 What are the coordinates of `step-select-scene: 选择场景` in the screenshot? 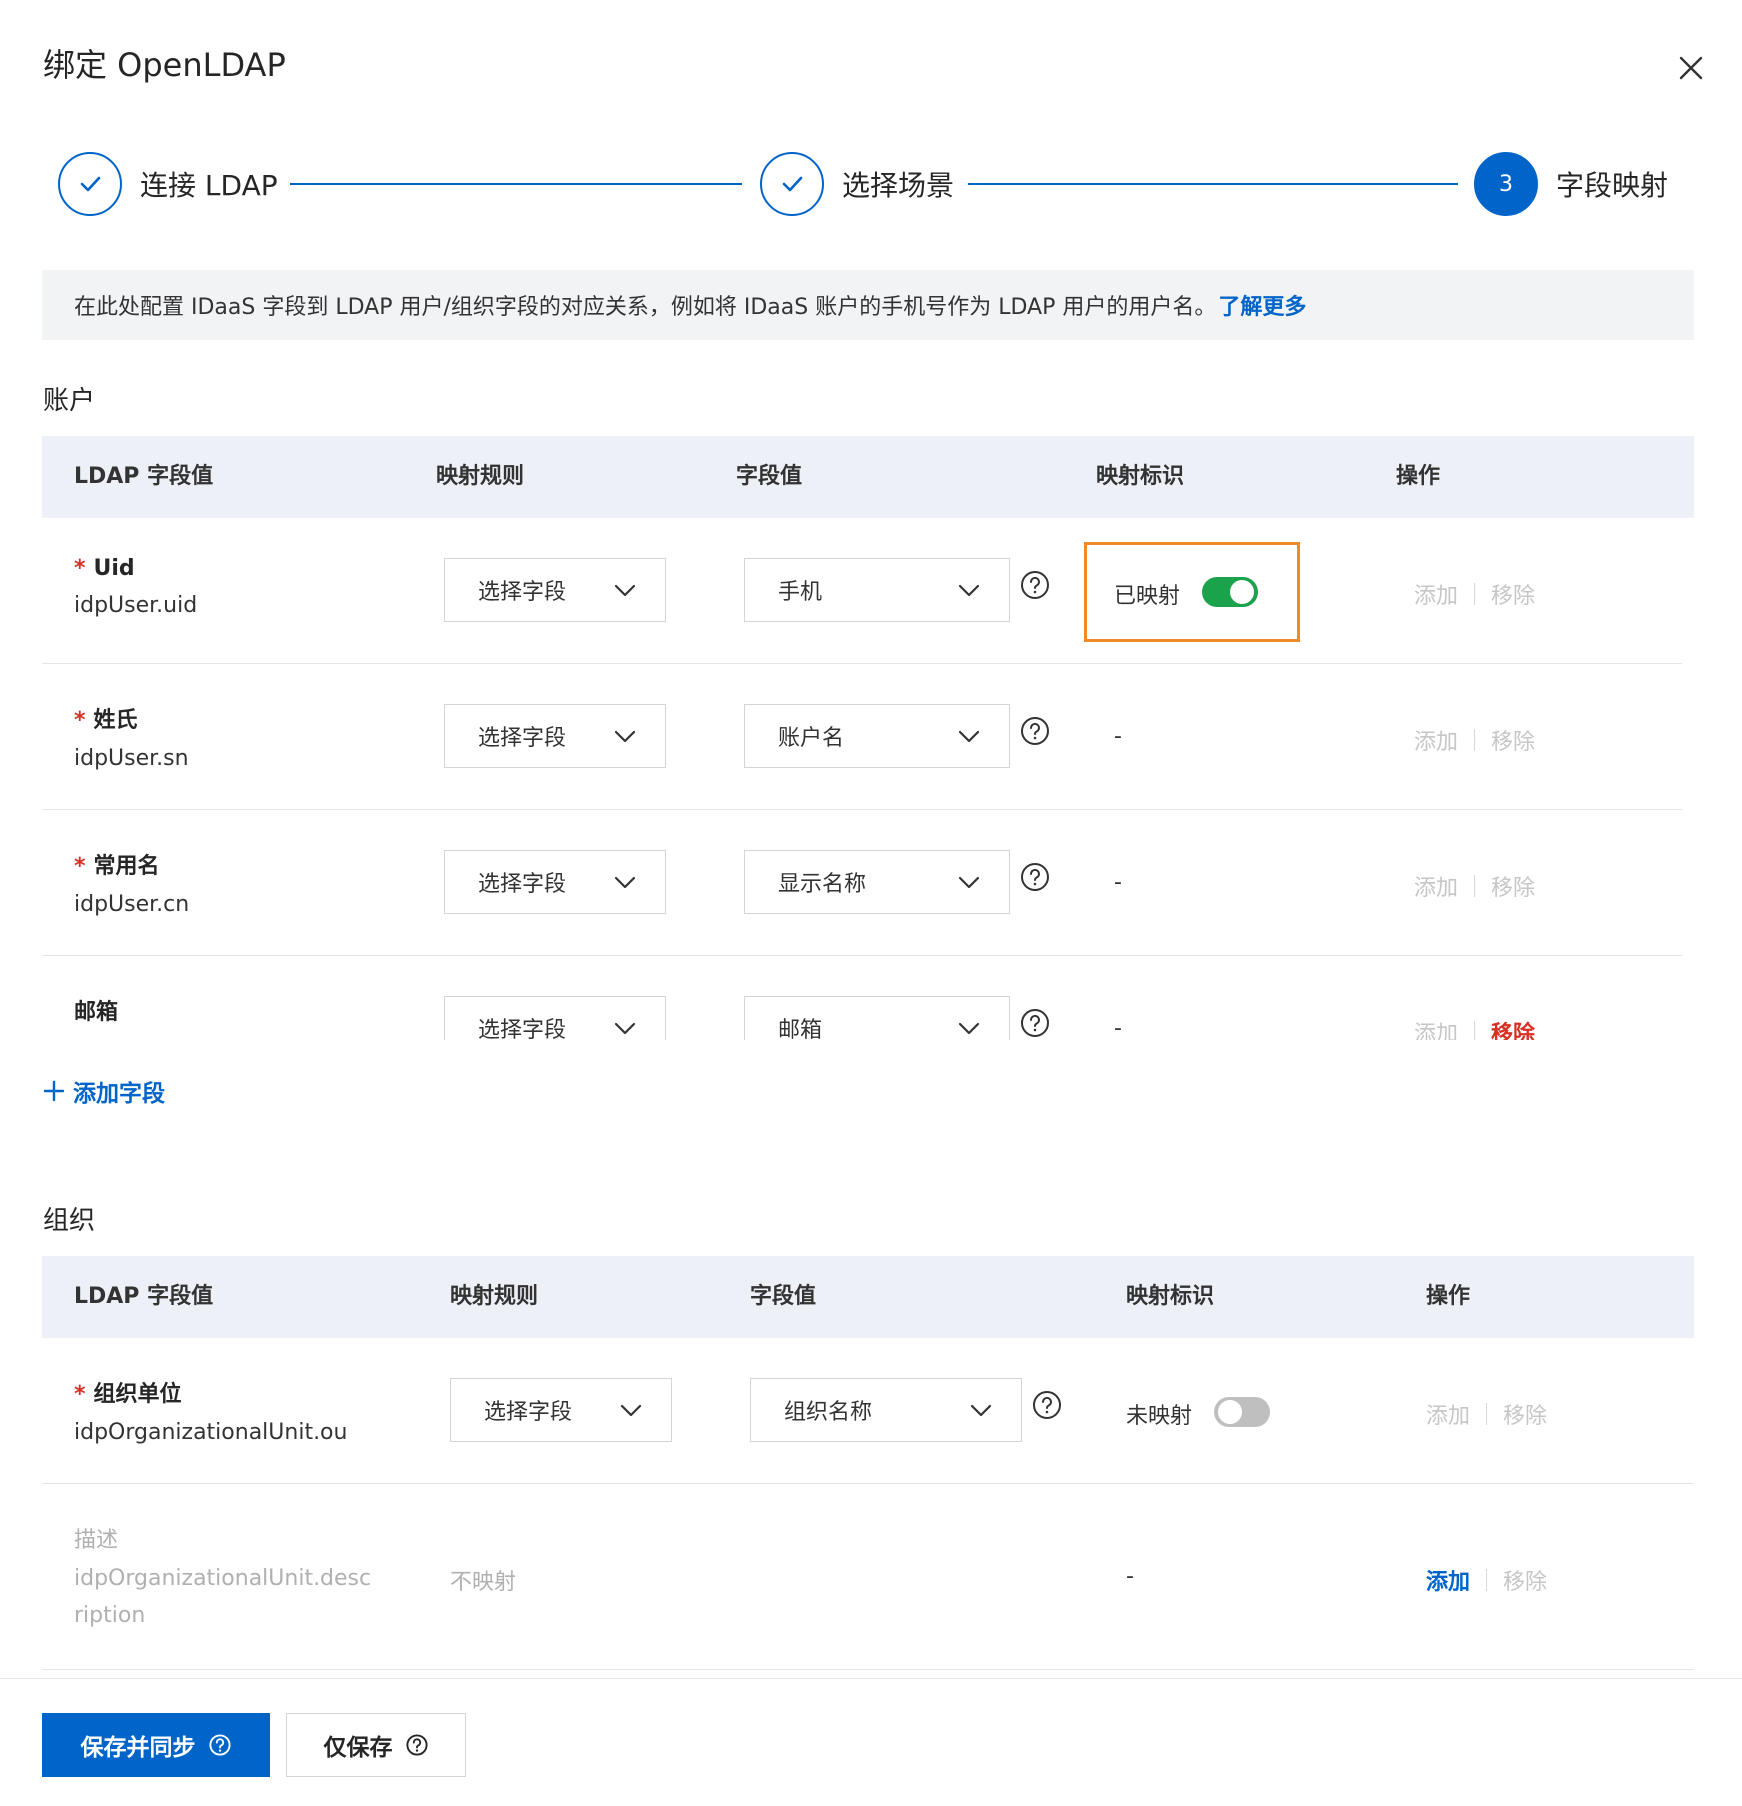 It's located at (857, 184).